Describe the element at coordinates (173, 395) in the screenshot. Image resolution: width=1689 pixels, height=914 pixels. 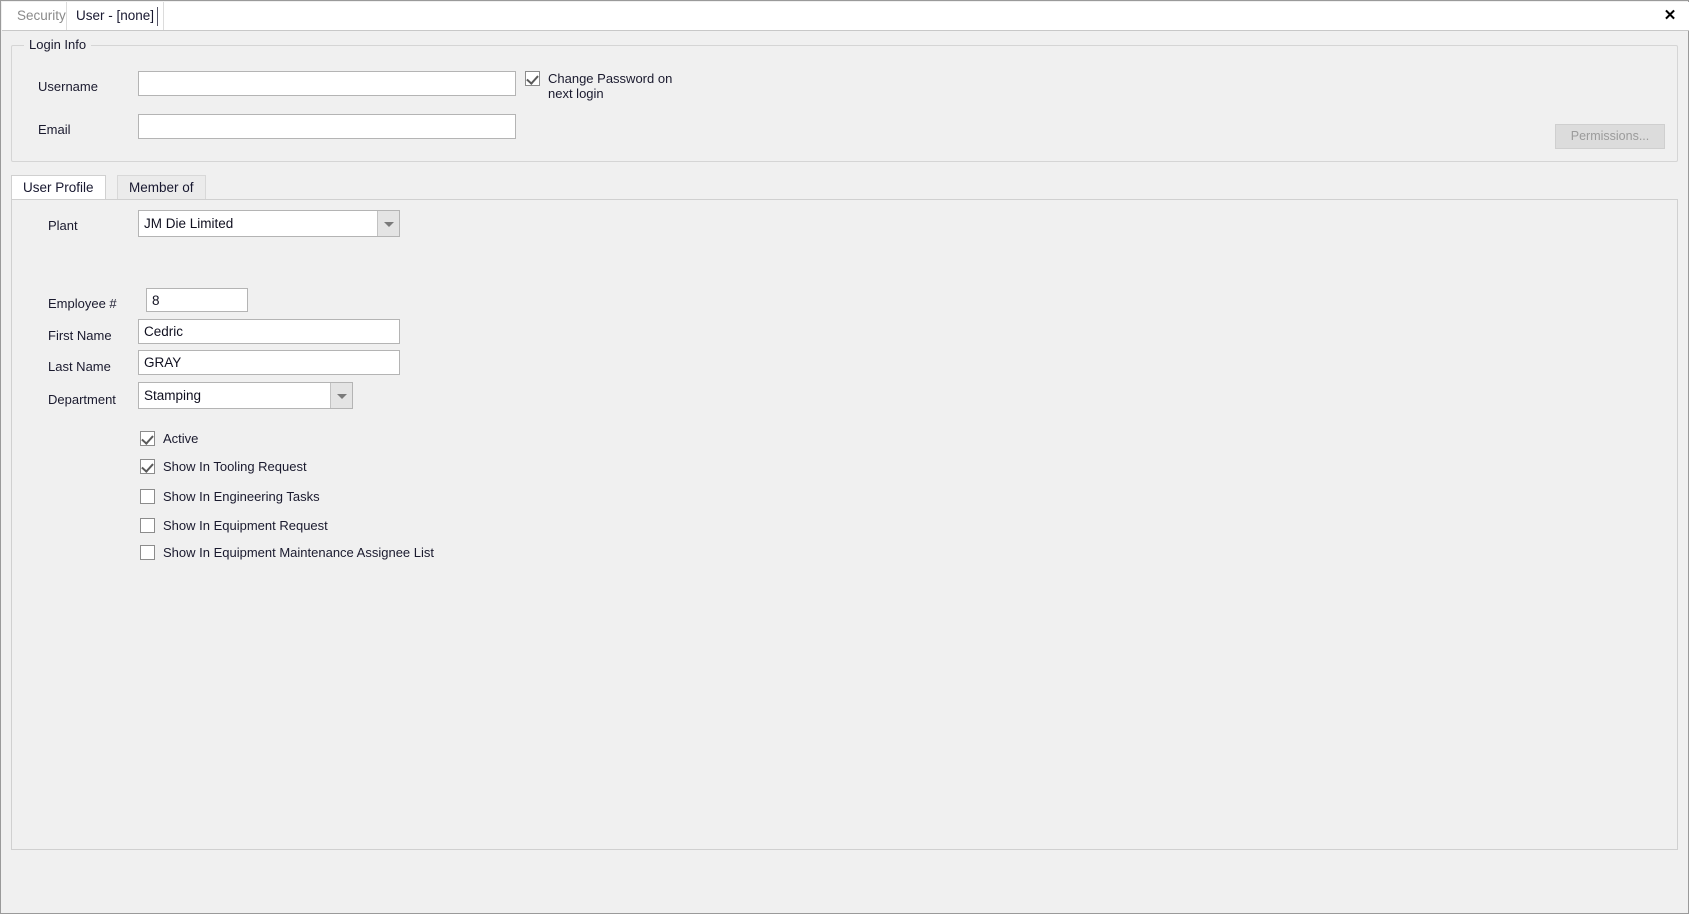
I see `department-dropdown-value: Stamping` at that location.